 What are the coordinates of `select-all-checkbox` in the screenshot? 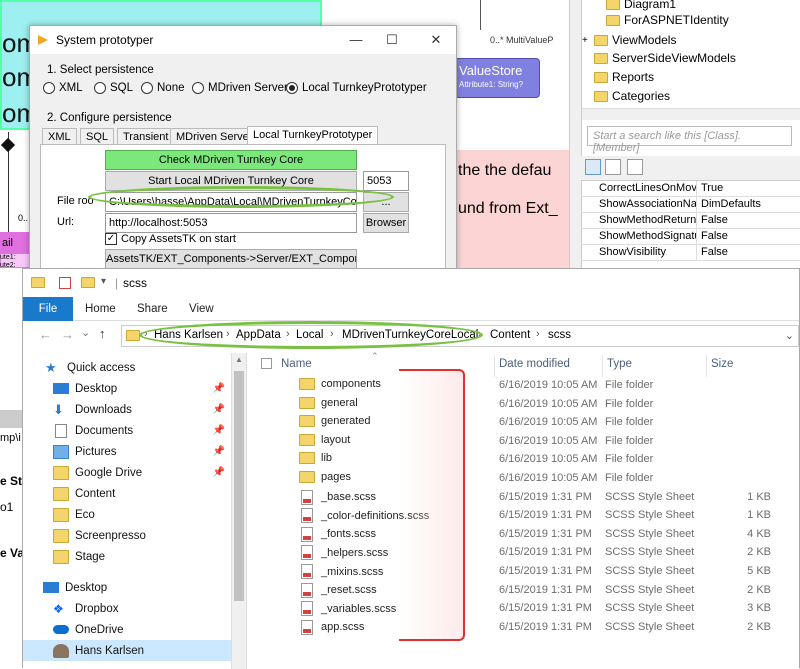 It's located at (266, 363).